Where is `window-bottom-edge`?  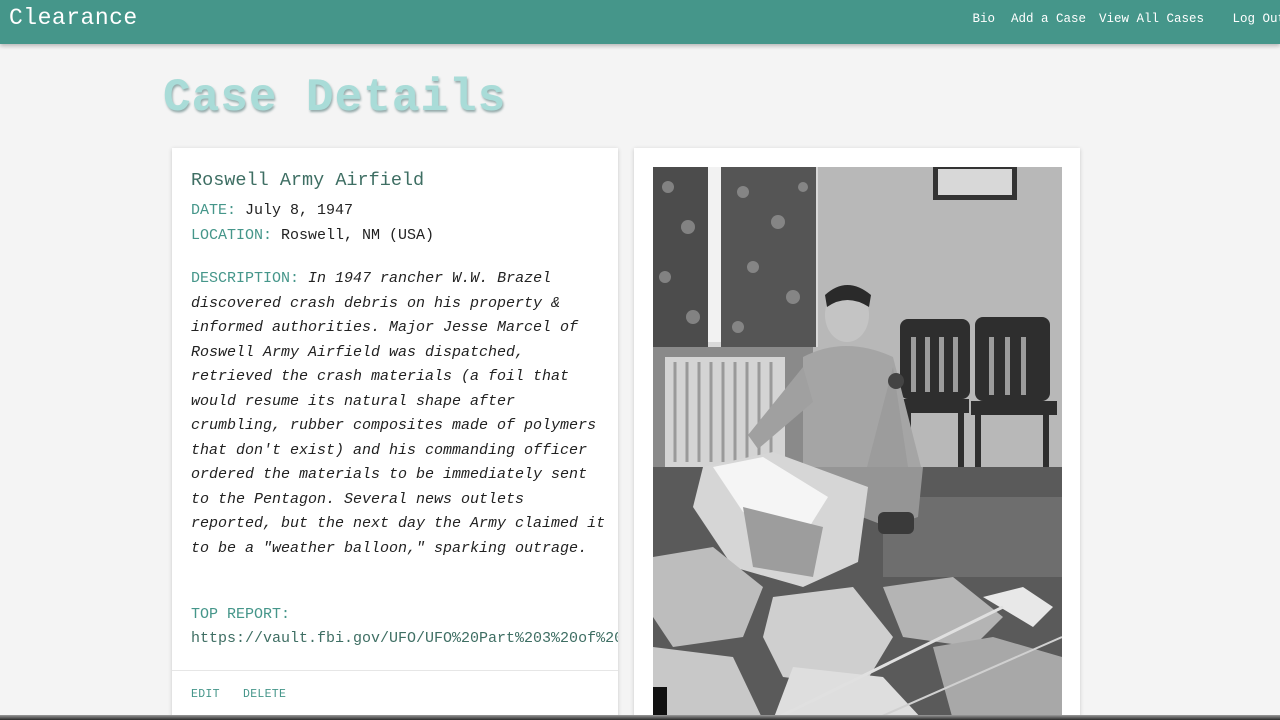
window-bottom-edge is located at coordinates (640, 717).